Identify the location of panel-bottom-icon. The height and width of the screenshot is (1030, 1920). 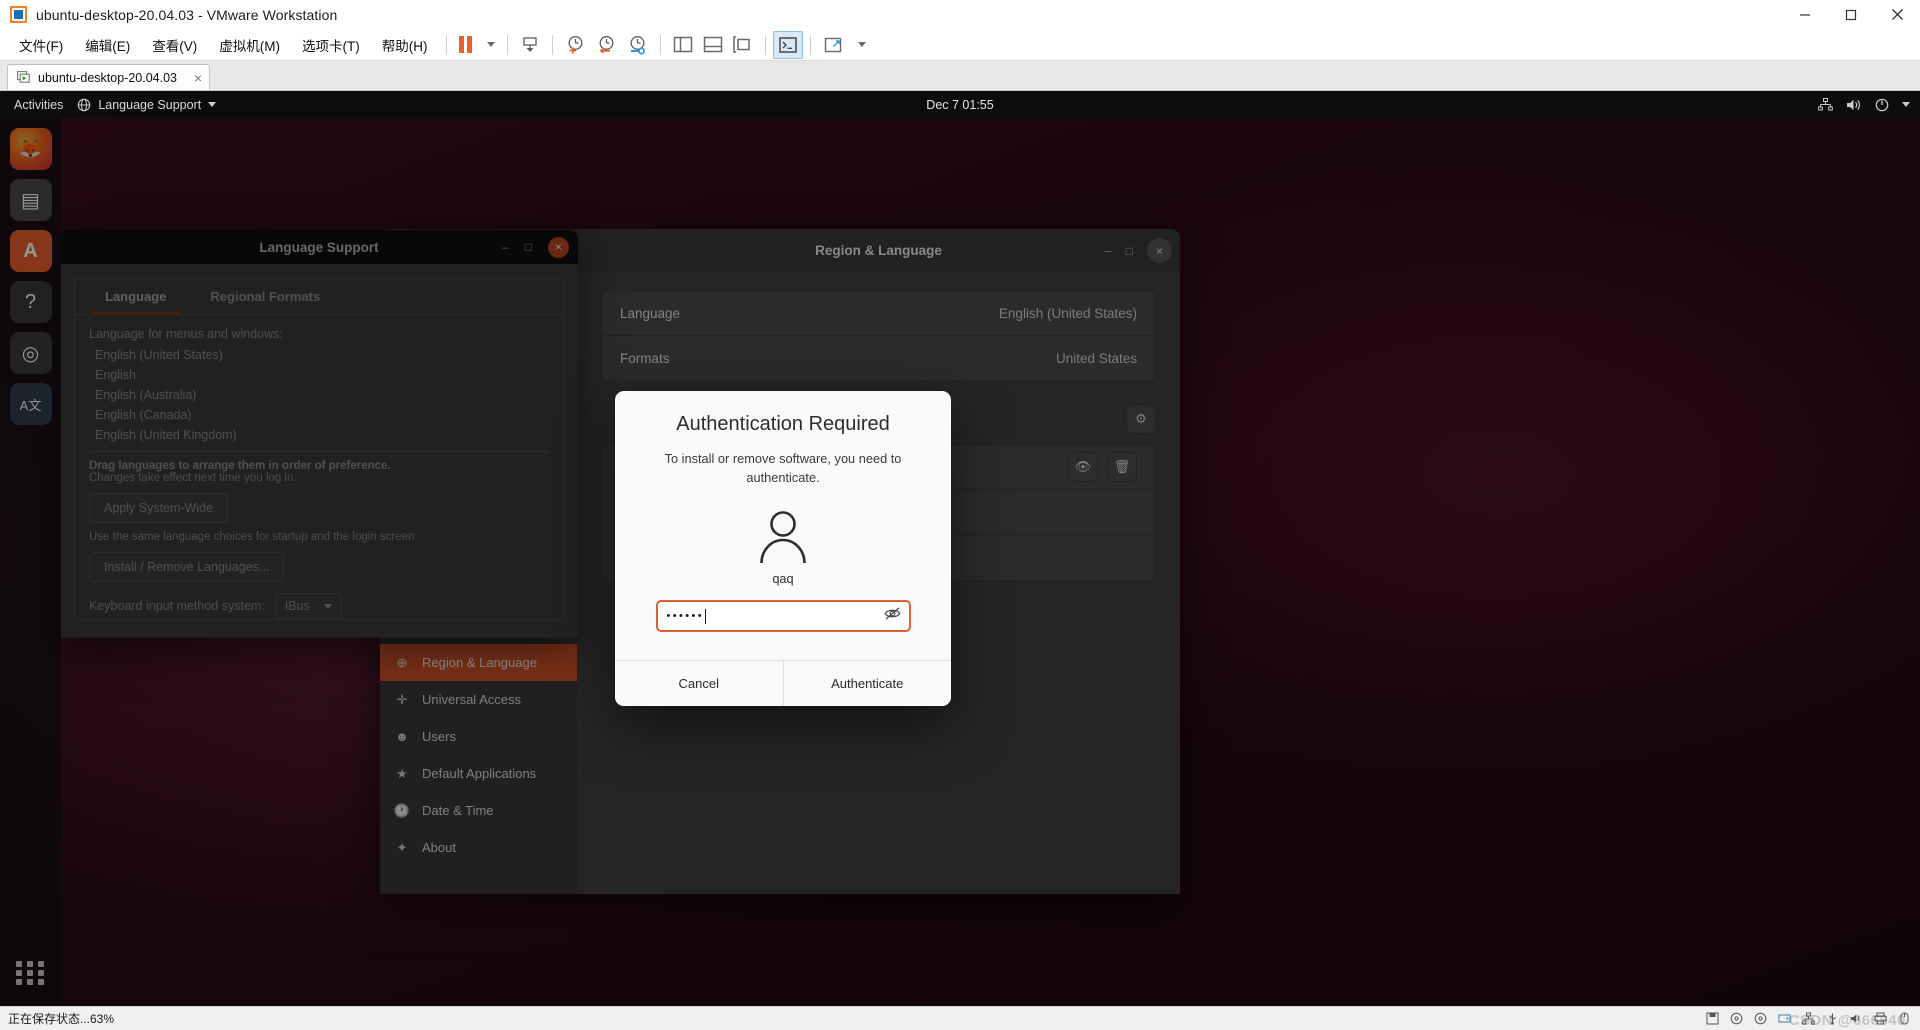
(712, 44).